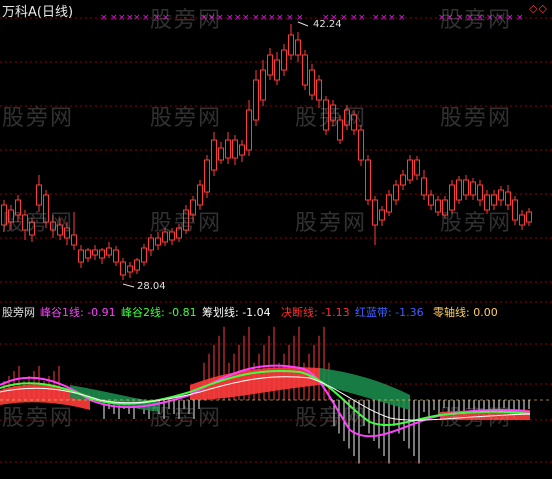 The height and width of the screenshot is (479, 552). I want to click on chart-title: 万科A(日线), so click(38, 12).